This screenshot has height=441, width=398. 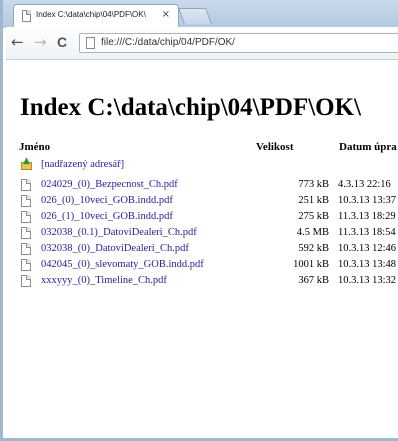 I want to click on file-size: 773 kB, so click(x=313, y=184).